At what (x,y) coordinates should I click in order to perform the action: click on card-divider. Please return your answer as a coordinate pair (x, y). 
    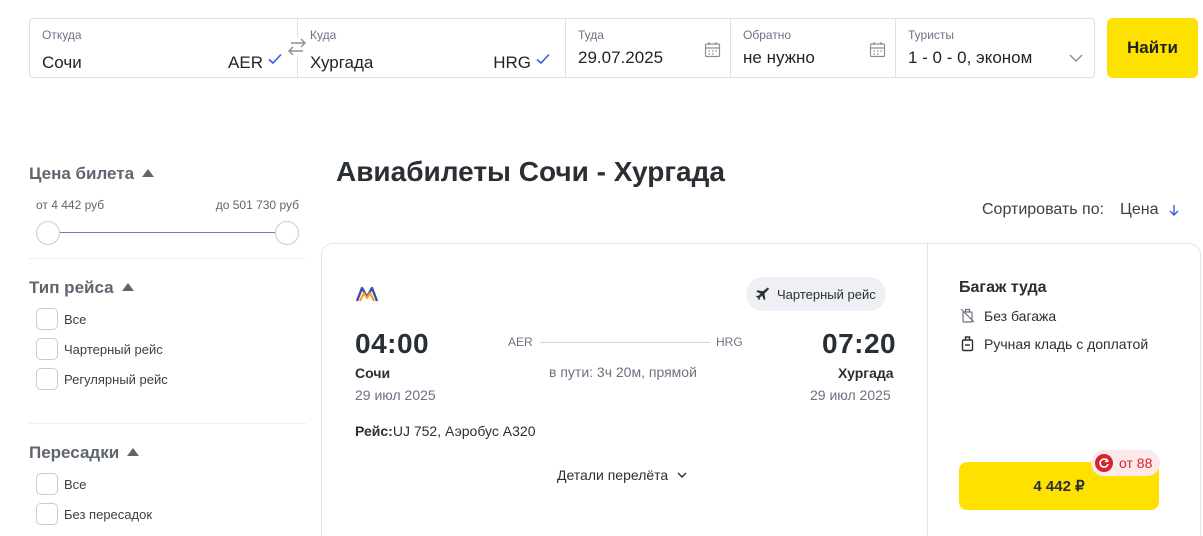
    Looking at the image, I should click on (927, 390).